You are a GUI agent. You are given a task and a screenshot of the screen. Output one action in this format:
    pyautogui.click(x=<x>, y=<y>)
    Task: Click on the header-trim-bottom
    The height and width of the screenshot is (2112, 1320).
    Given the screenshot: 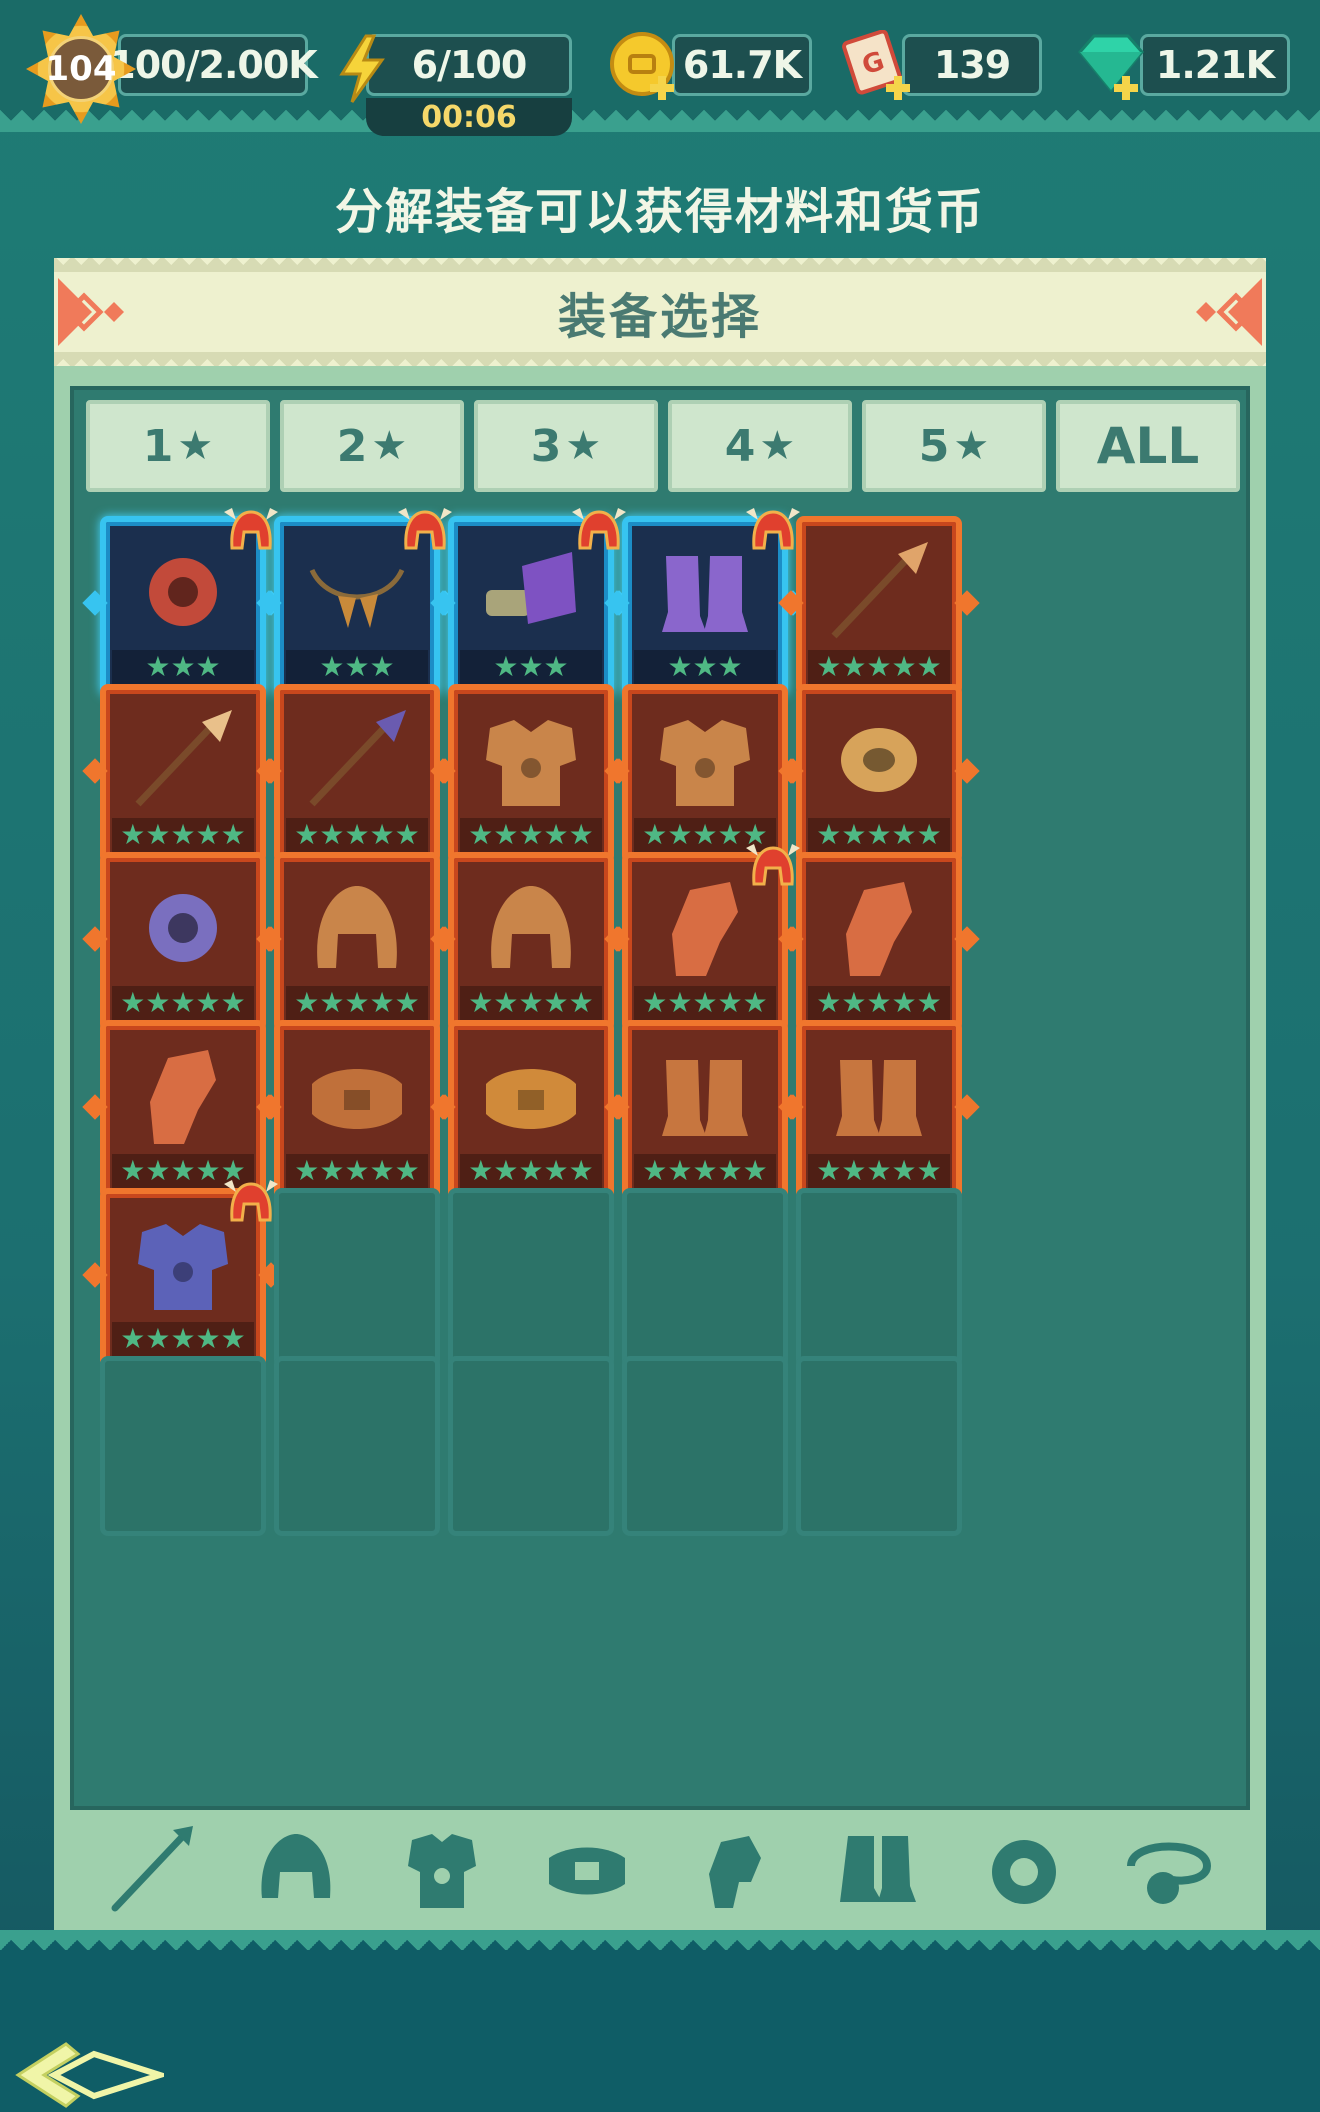 What is the action you would take?
    pyautogui.click(x=660, y=359)
    